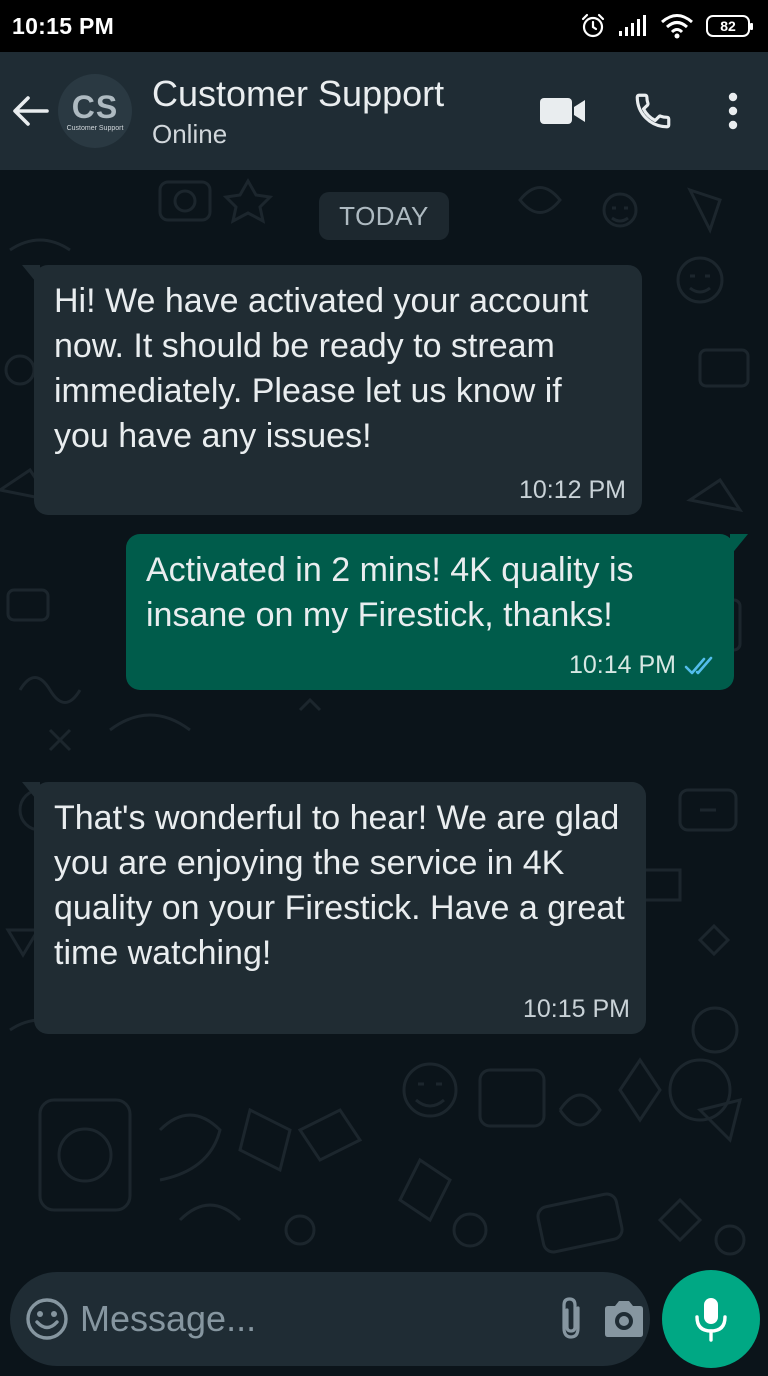 This screenshot has width=768, height=1376. Describe the element at coordinates (384, 216) in the screenshot. I see `date-chip: TODAY` at that location.